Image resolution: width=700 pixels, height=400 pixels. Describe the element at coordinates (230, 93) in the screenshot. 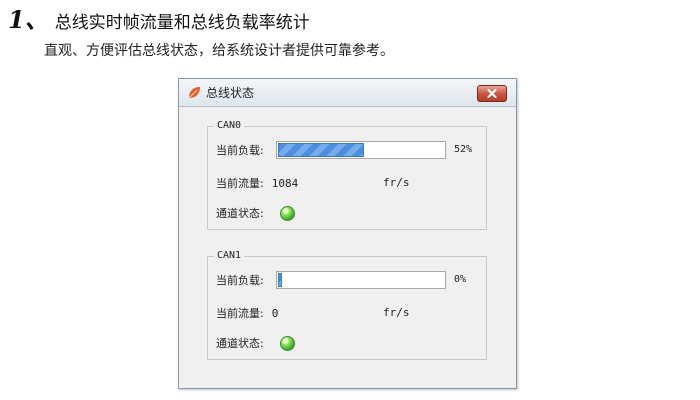

I see `window-title: 总线状态` at that location.